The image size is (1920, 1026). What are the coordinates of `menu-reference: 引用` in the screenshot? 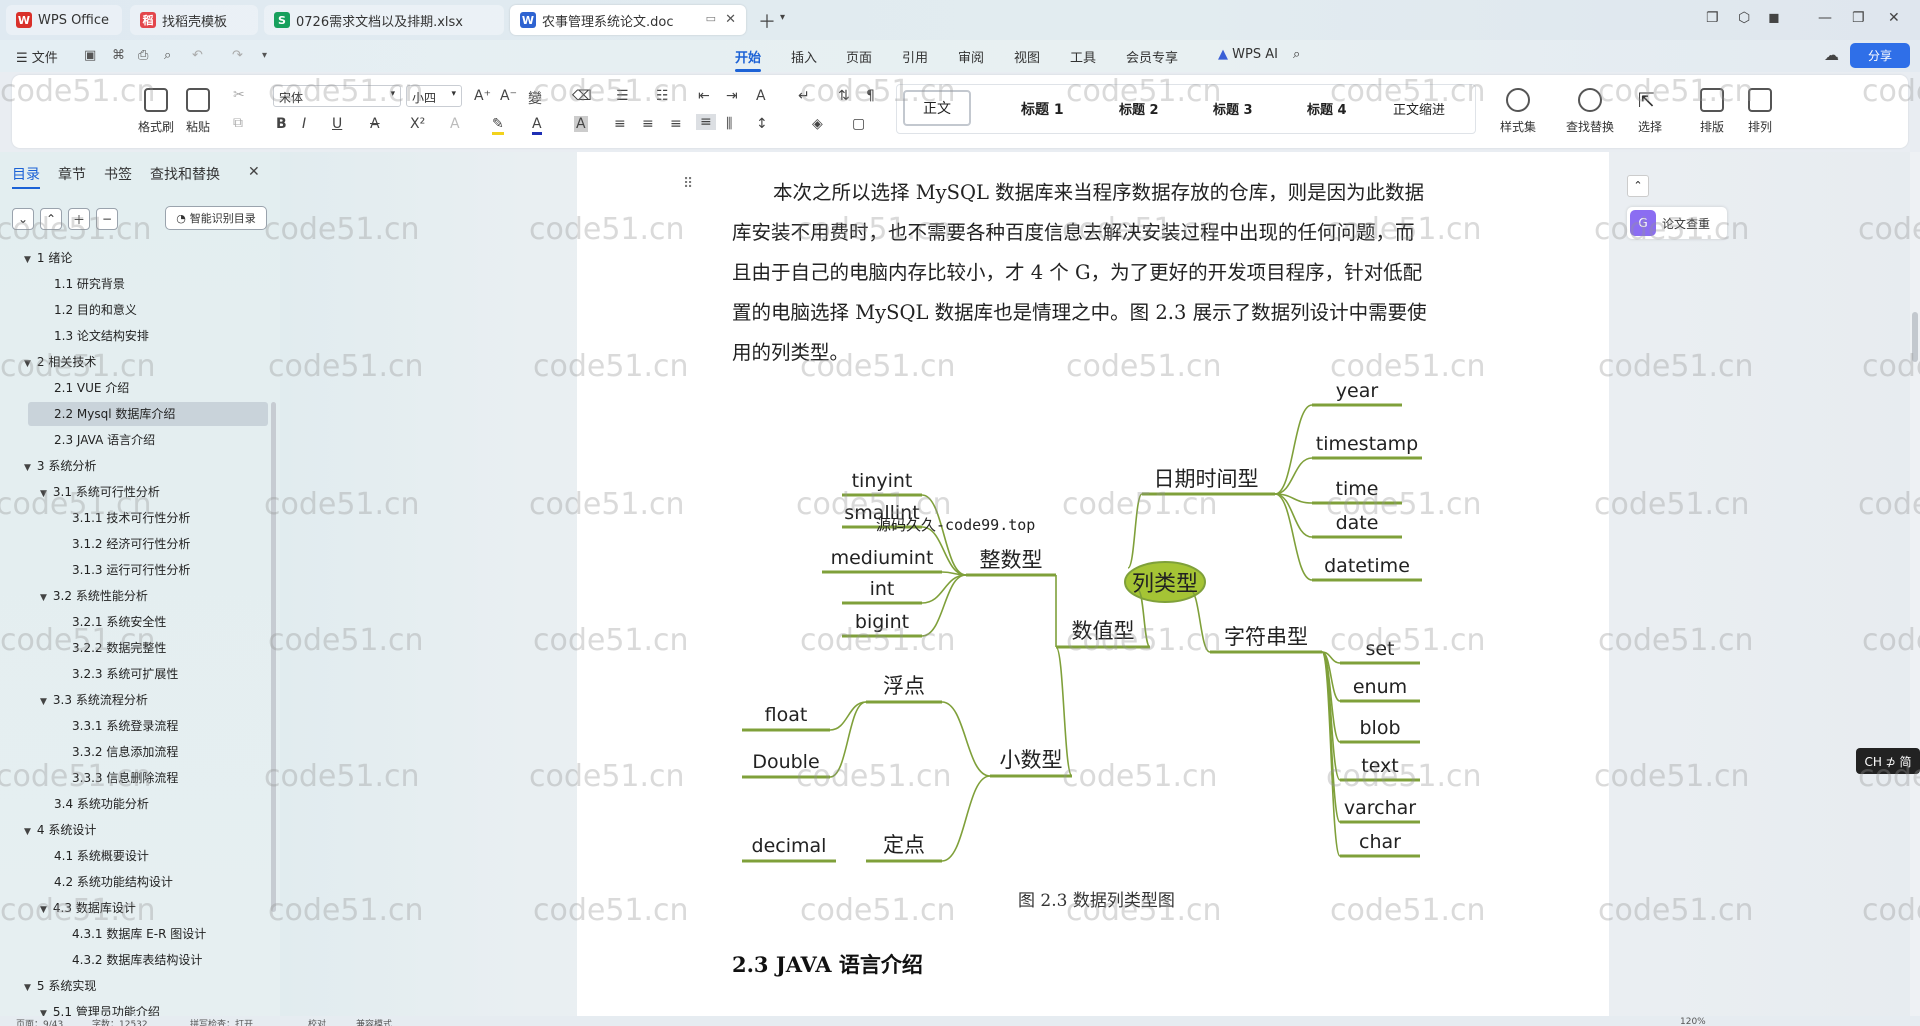 It's located at (915, 56).